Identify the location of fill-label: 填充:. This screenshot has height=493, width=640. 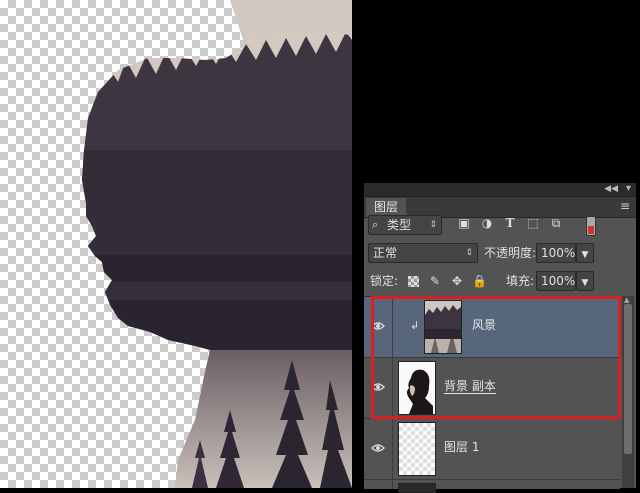
(520, 281).